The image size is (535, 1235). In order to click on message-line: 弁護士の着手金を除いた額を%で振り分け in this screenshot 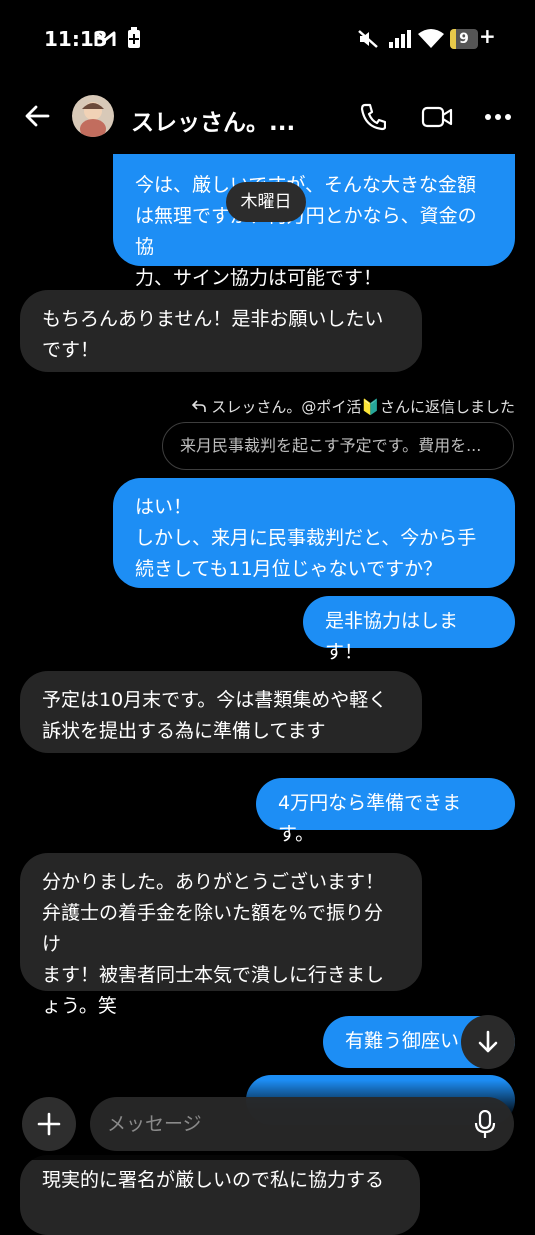, I will do `click(213, 928)`.